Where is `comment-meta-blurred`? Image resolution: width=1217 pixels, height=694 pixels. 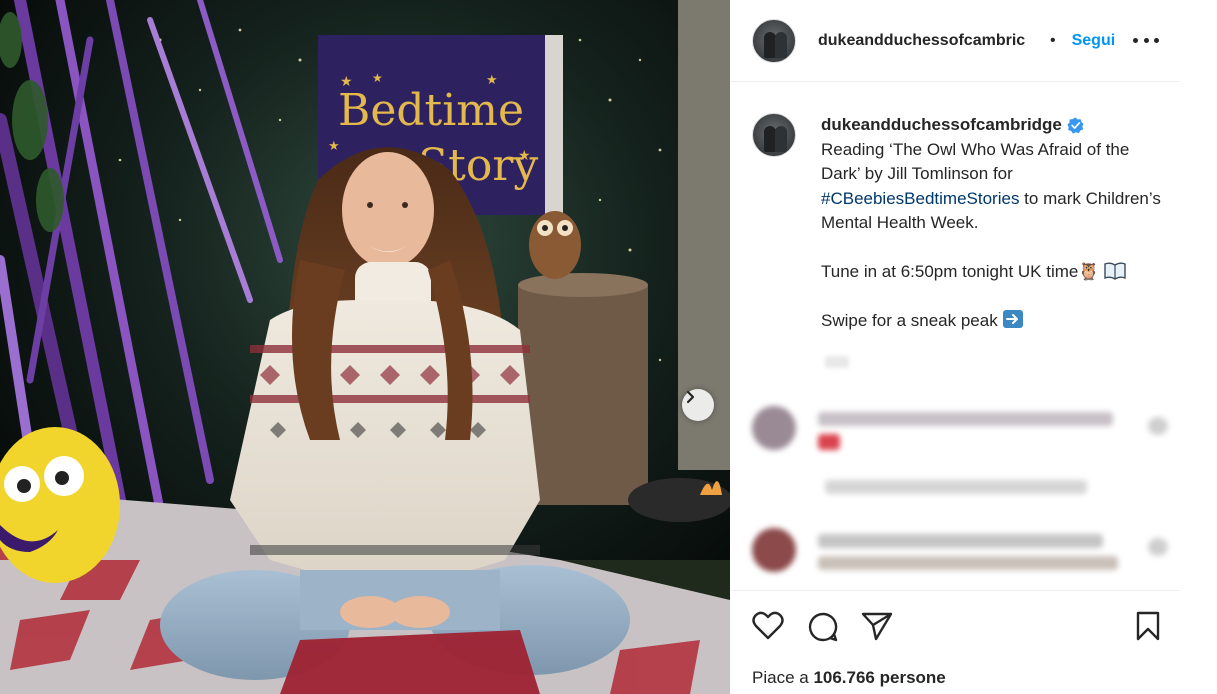
comment-meta-blurred is located at coordinates (956, 487).